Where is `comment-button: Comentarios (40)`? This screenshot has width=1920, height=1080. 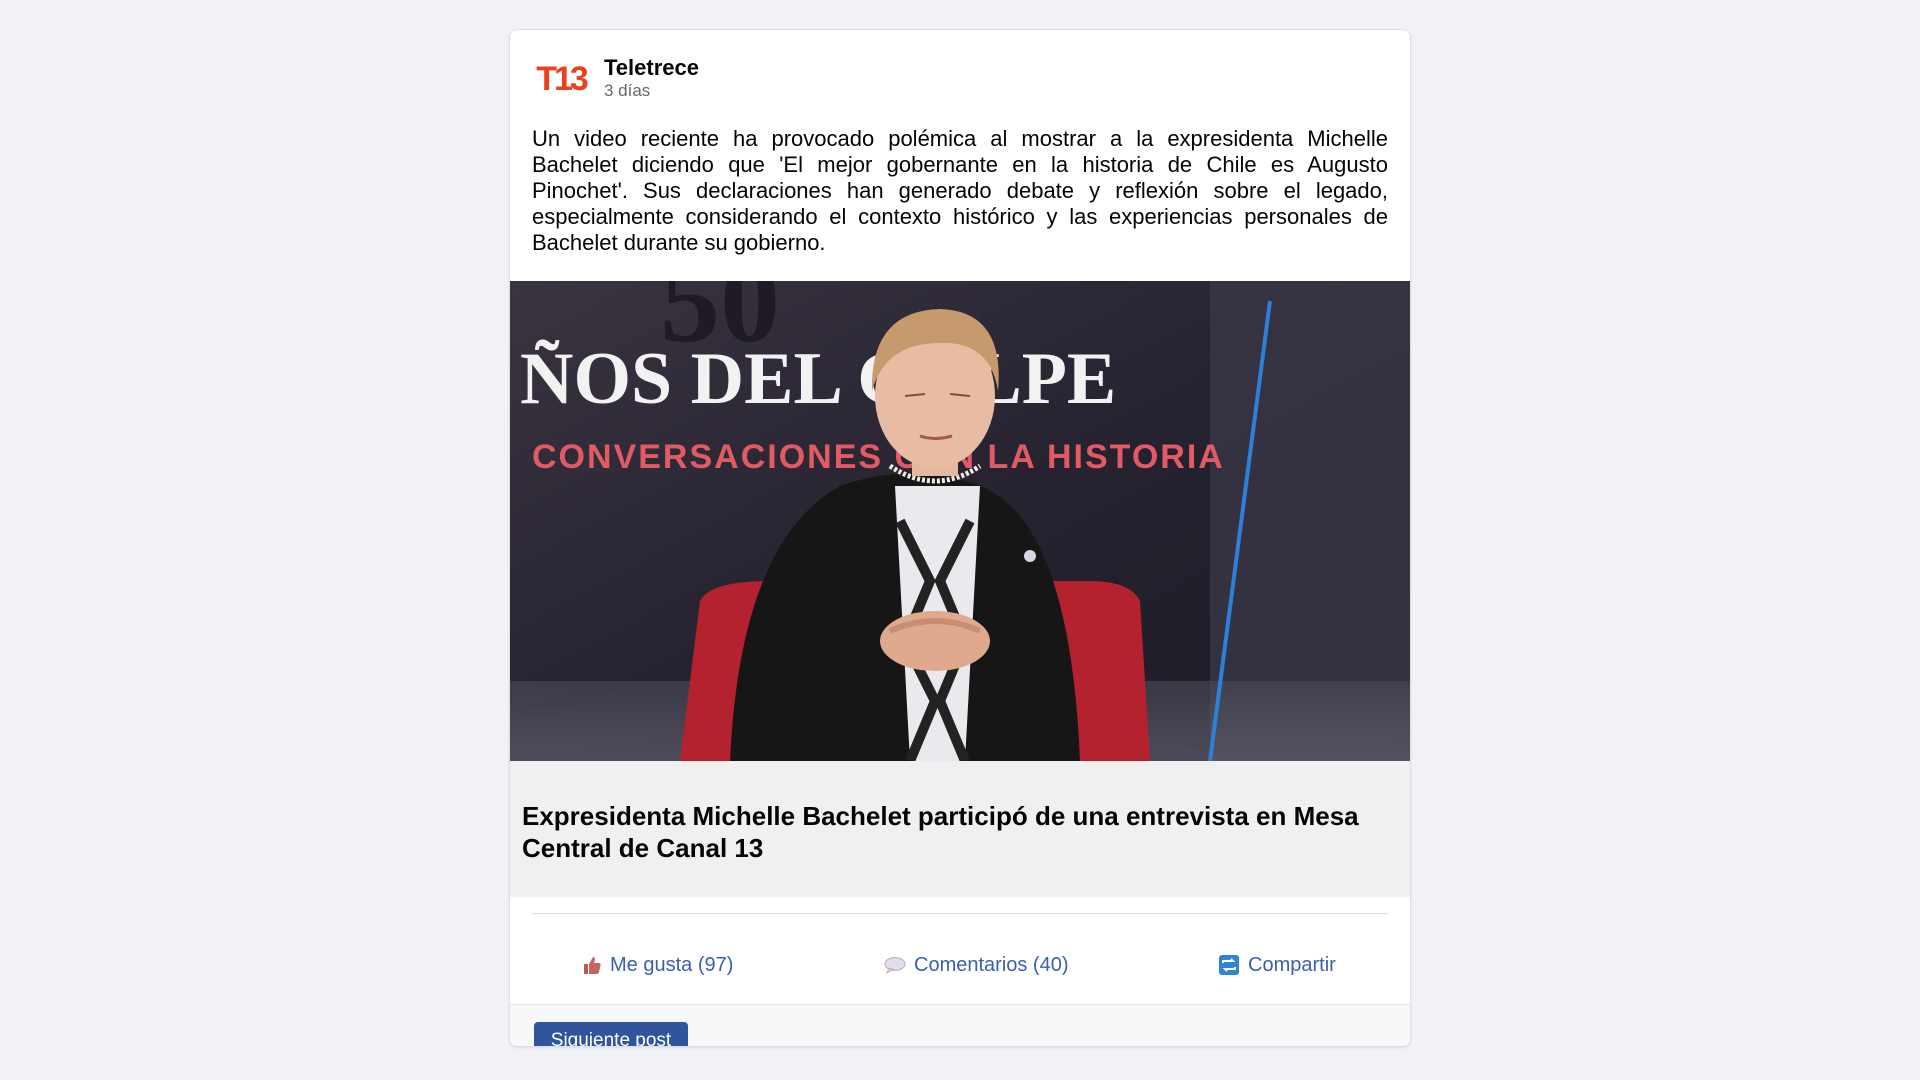 comment-button: Comentarios (40) is located at coordinates (976, 965).